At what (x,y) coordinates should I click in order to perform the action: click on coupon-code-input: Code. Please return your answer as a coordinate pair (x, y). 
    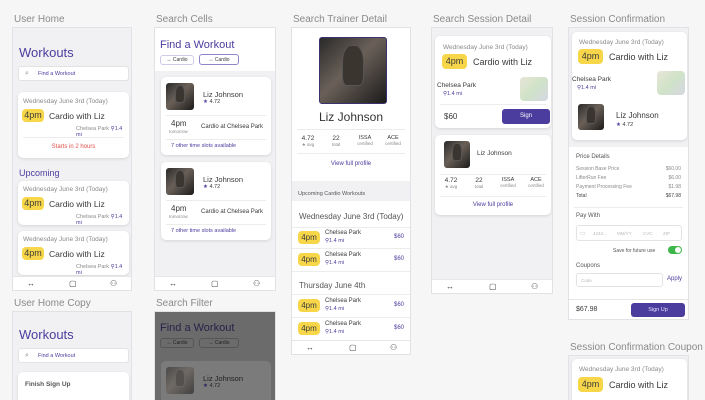
    Looking at the image, I should click on (619, 280).